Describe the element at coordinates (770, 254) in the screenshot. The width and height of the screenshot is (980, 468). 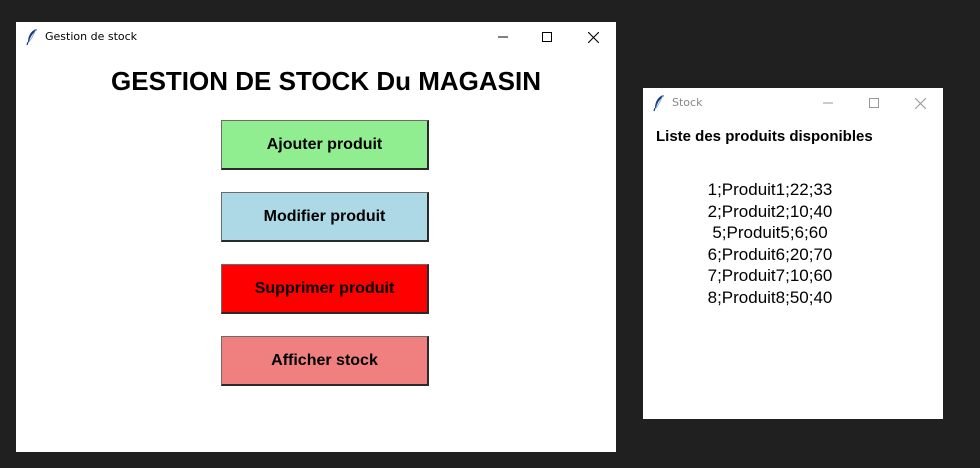
I see `list-item: 6;Produit6;20;70` at that location.